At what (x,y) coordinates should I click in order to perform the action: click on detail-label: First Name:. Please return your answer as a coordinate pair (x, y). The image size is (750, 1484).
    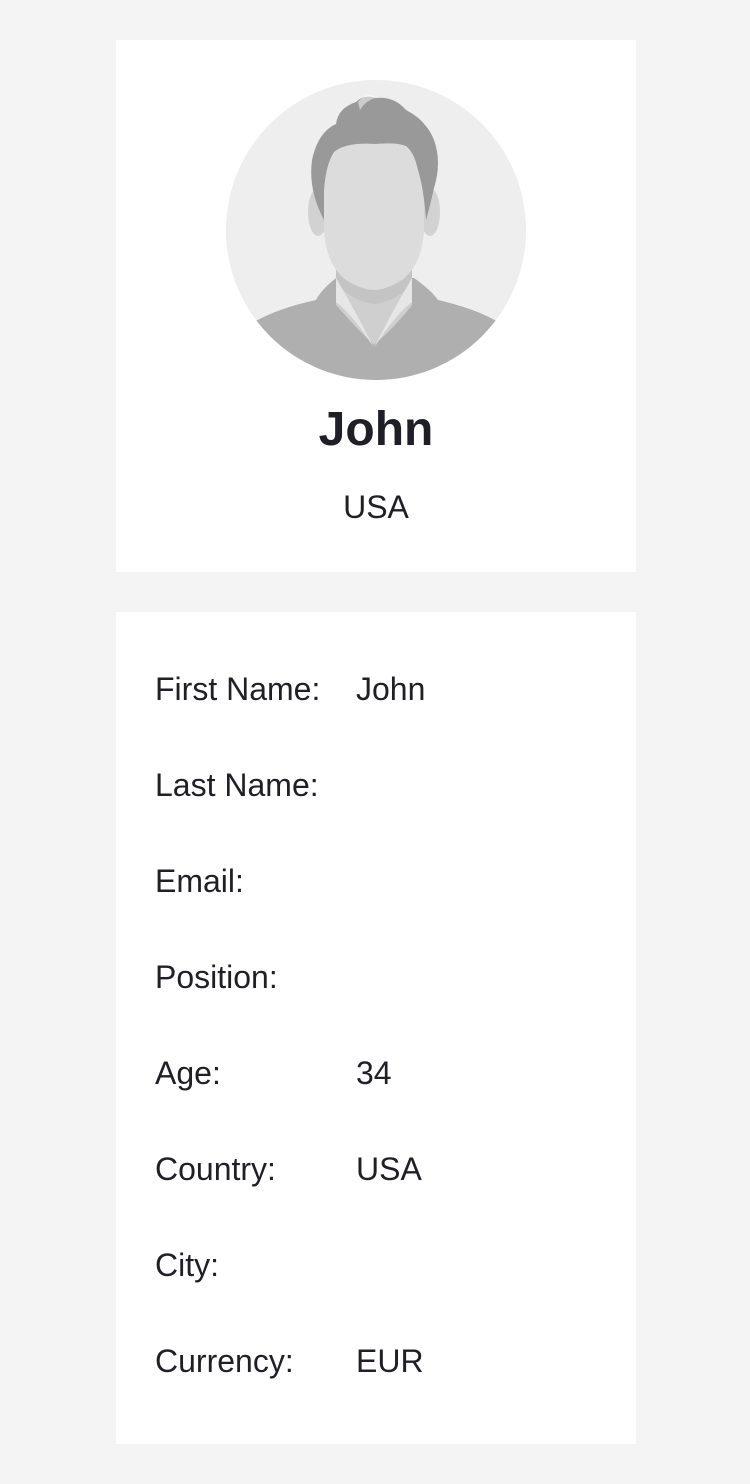
    Looking at the image, I should click on (238, 689).